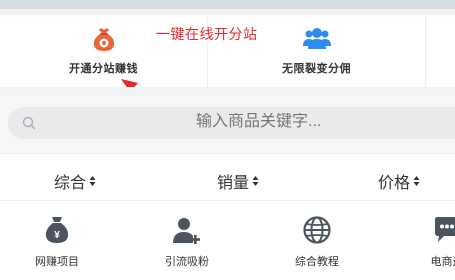 This screenshot has height=280, width=455. I want to click on category-label: 引流吸粉, so click(187, 262).